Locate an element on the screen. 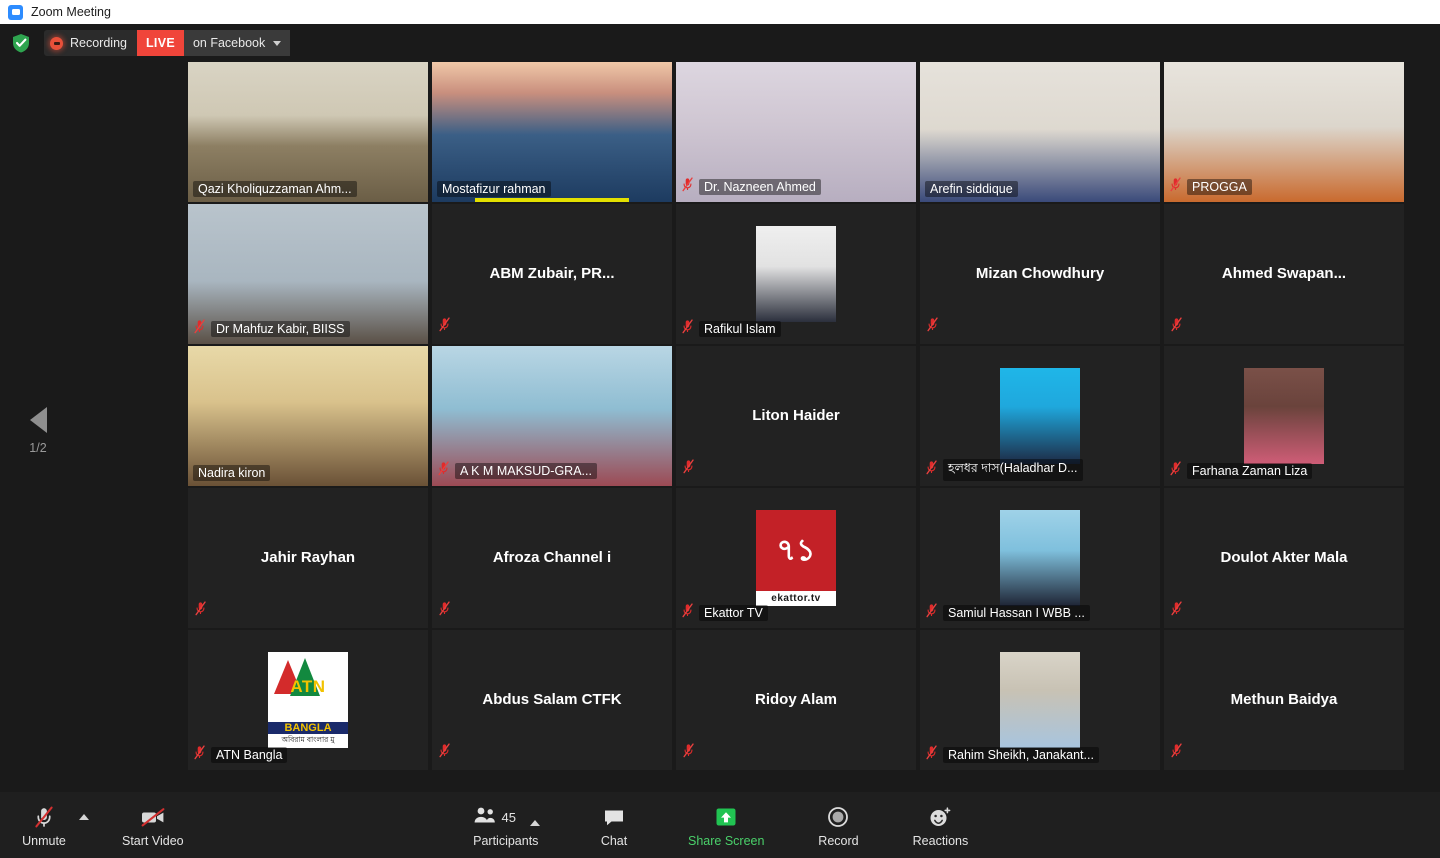 This screenshot has height=858, width=1440. participant-tile: Afroza Channel i is located at coordinates (552, 558).